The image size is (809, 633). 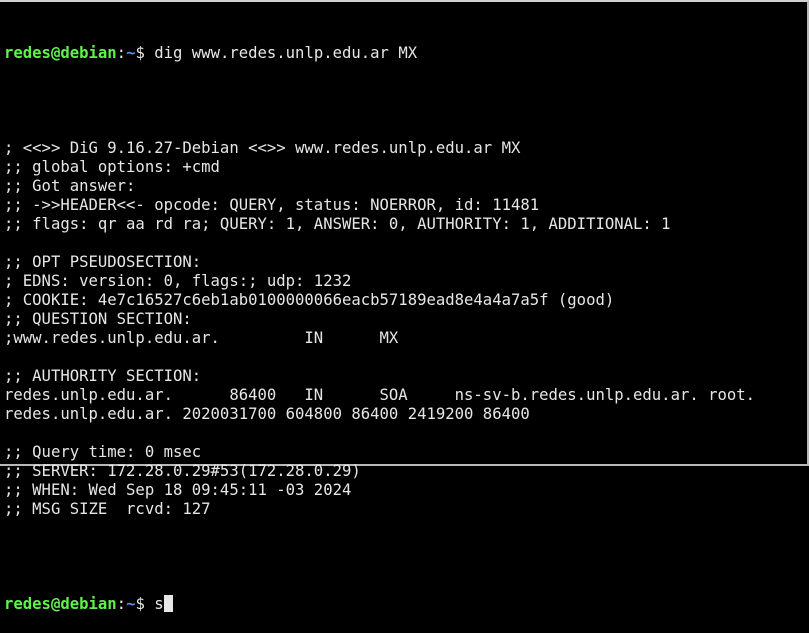 What do you see at coordinates (168, 603) in the screenshot?
I see `text-cursor` at bounding box center [168, 603].